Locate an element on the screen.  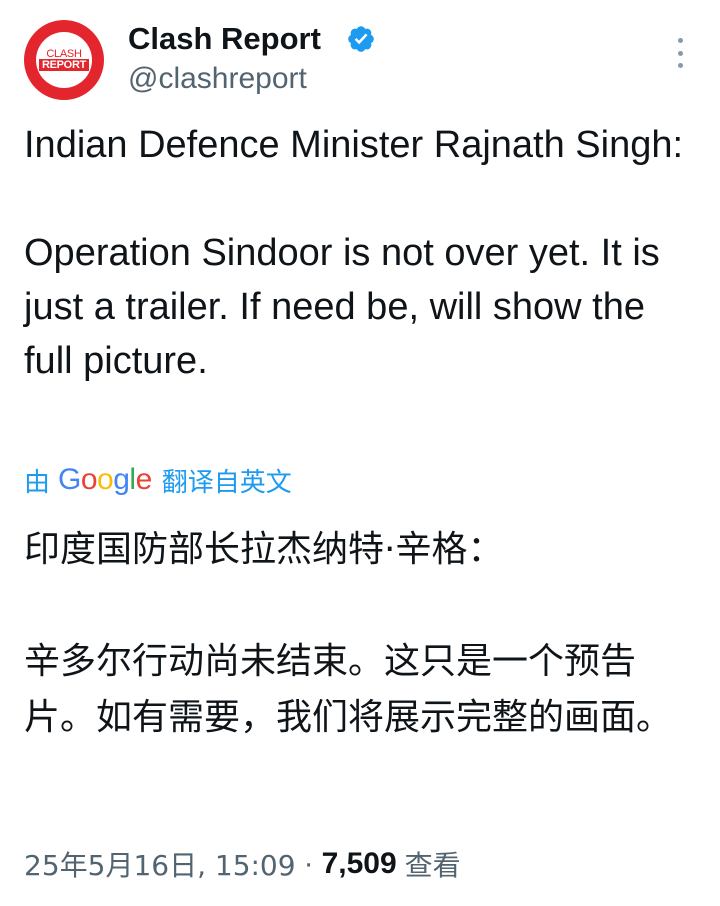
author-name: Clash Report is located at coordinates (224, 39).